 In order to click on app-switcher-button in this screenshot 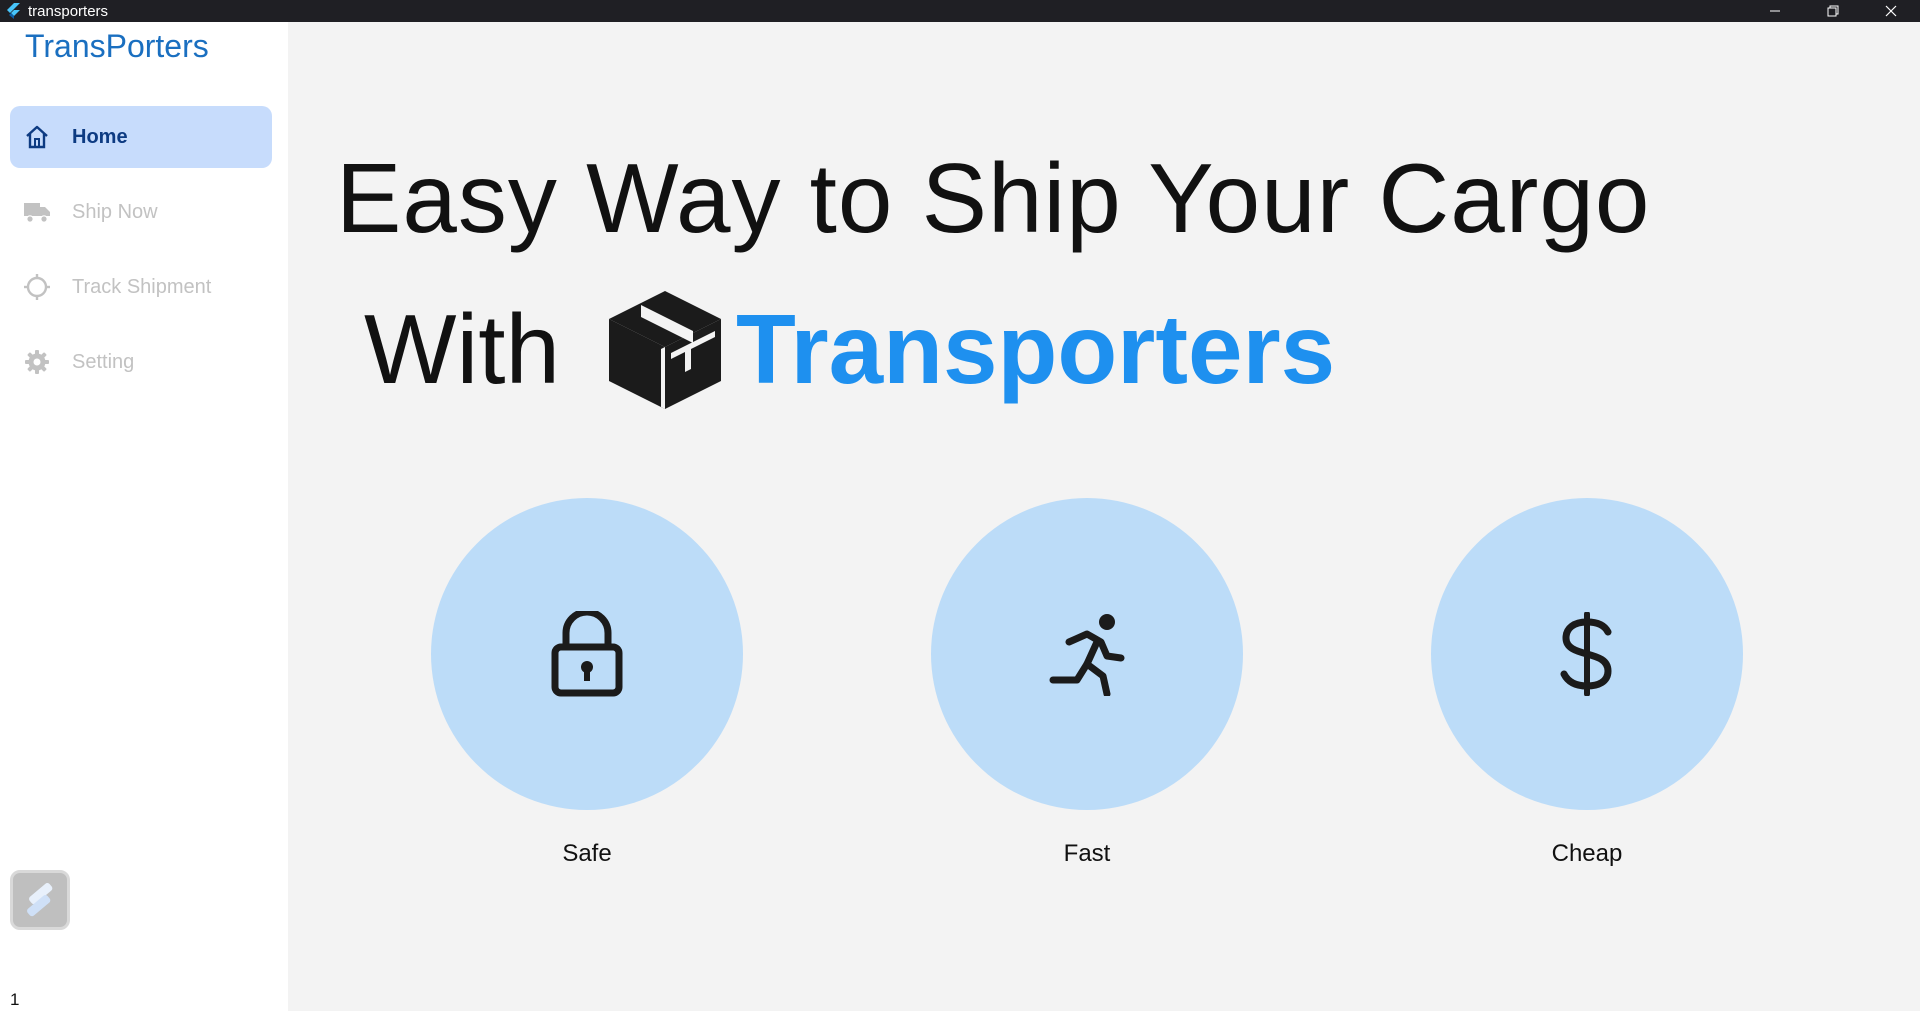, I will do `click(40, 900)`.